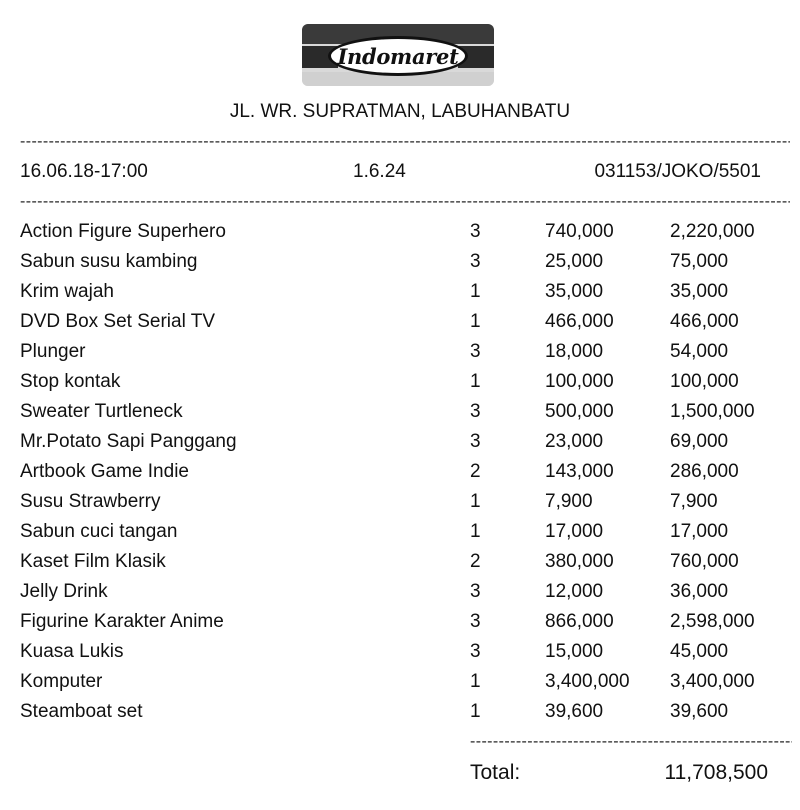  Describe the element at coordinates (64, 591) in the screenshot. I see `item-name: Jelly Drink` at that location.